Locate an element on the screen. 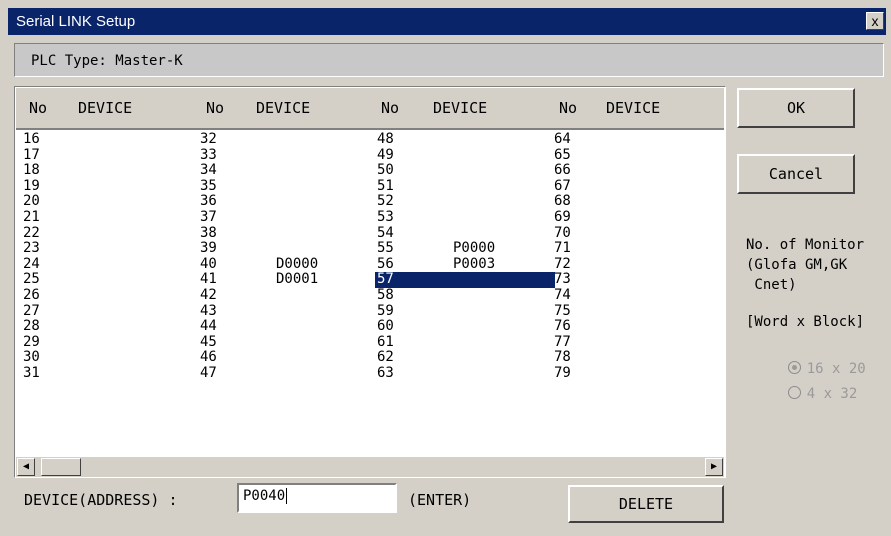  list-item-no: 59 is located at coordinates (385, 310).